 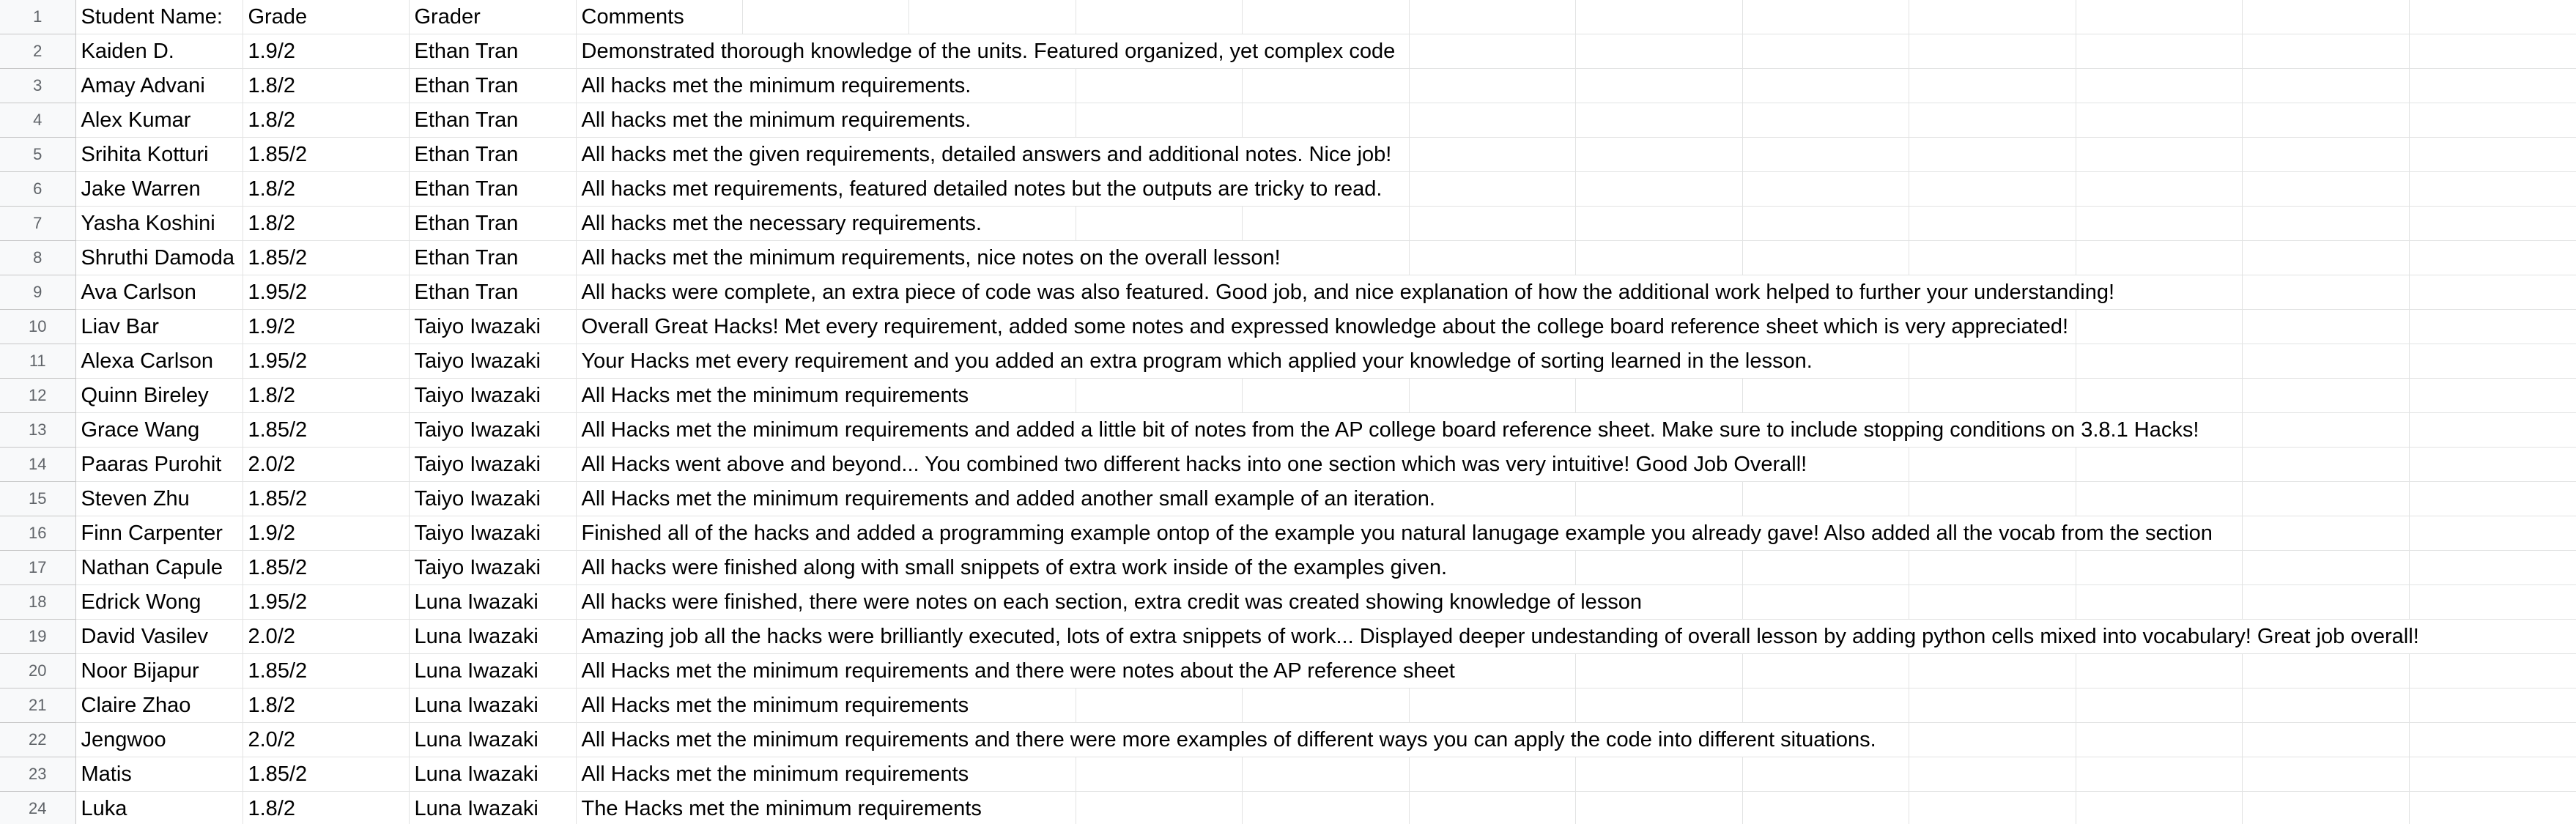 What do you see at coordinates (493, 17) in the screenshot?
I see `header-grader: Grader` at bounding box center [493, 17].